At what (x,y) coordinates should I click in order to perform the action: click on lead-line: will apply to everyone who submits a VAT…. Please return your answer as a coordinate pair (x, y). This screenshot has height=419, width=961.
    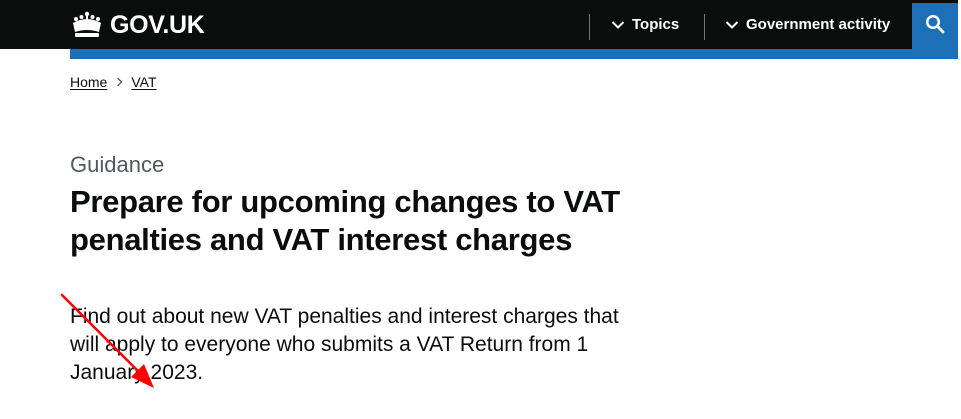
    Looking at the image, I should click on (329, 344).